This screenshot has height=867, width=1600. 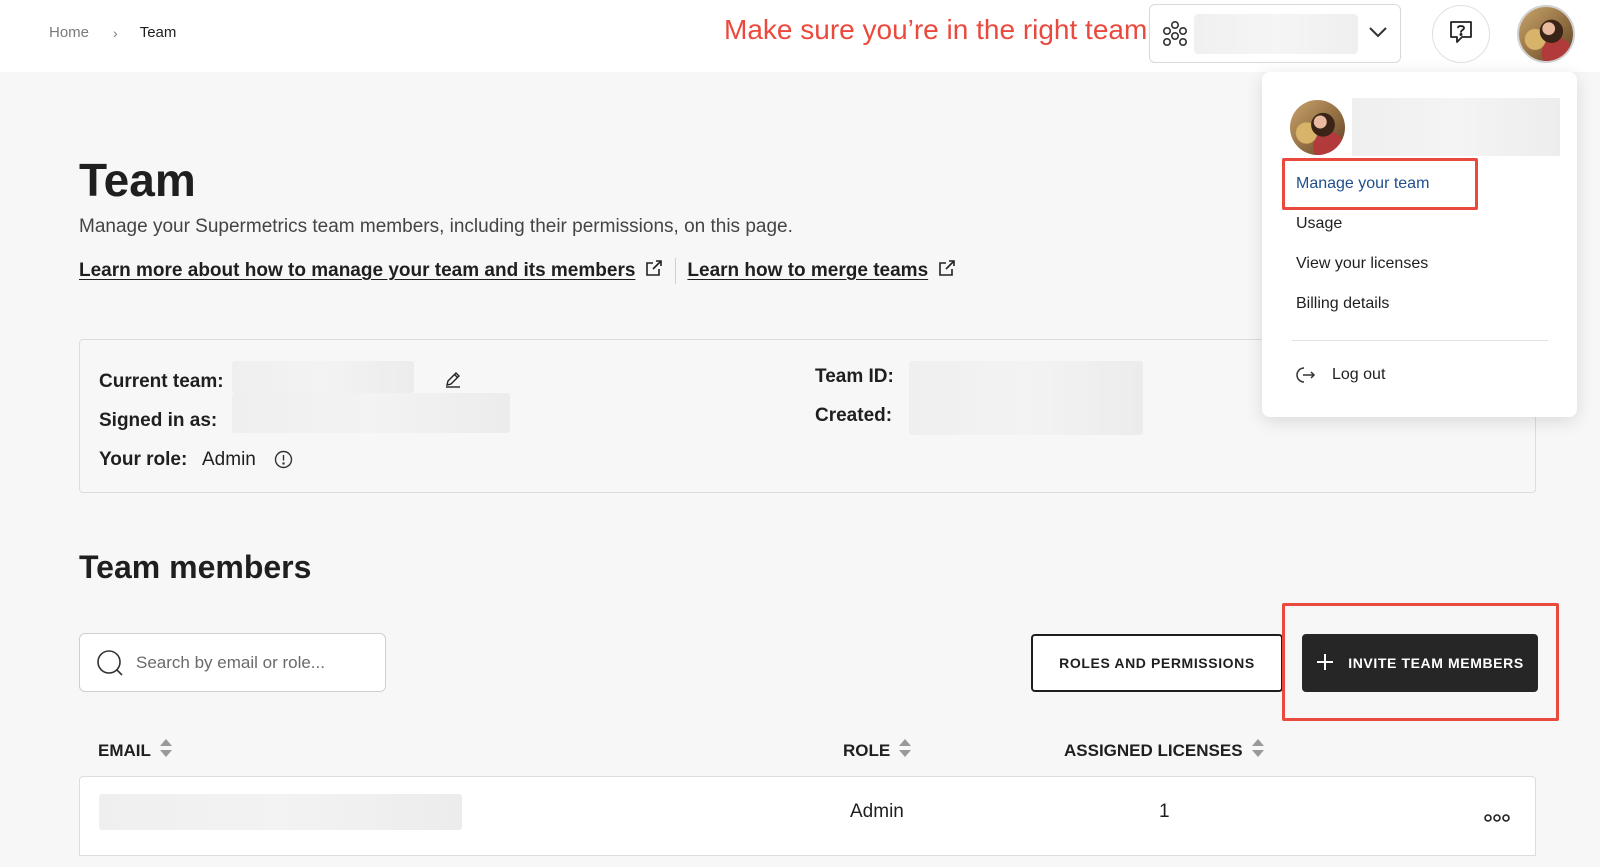 I want to click on breadcrumb: Home › Team, so click(x=112, y=32).